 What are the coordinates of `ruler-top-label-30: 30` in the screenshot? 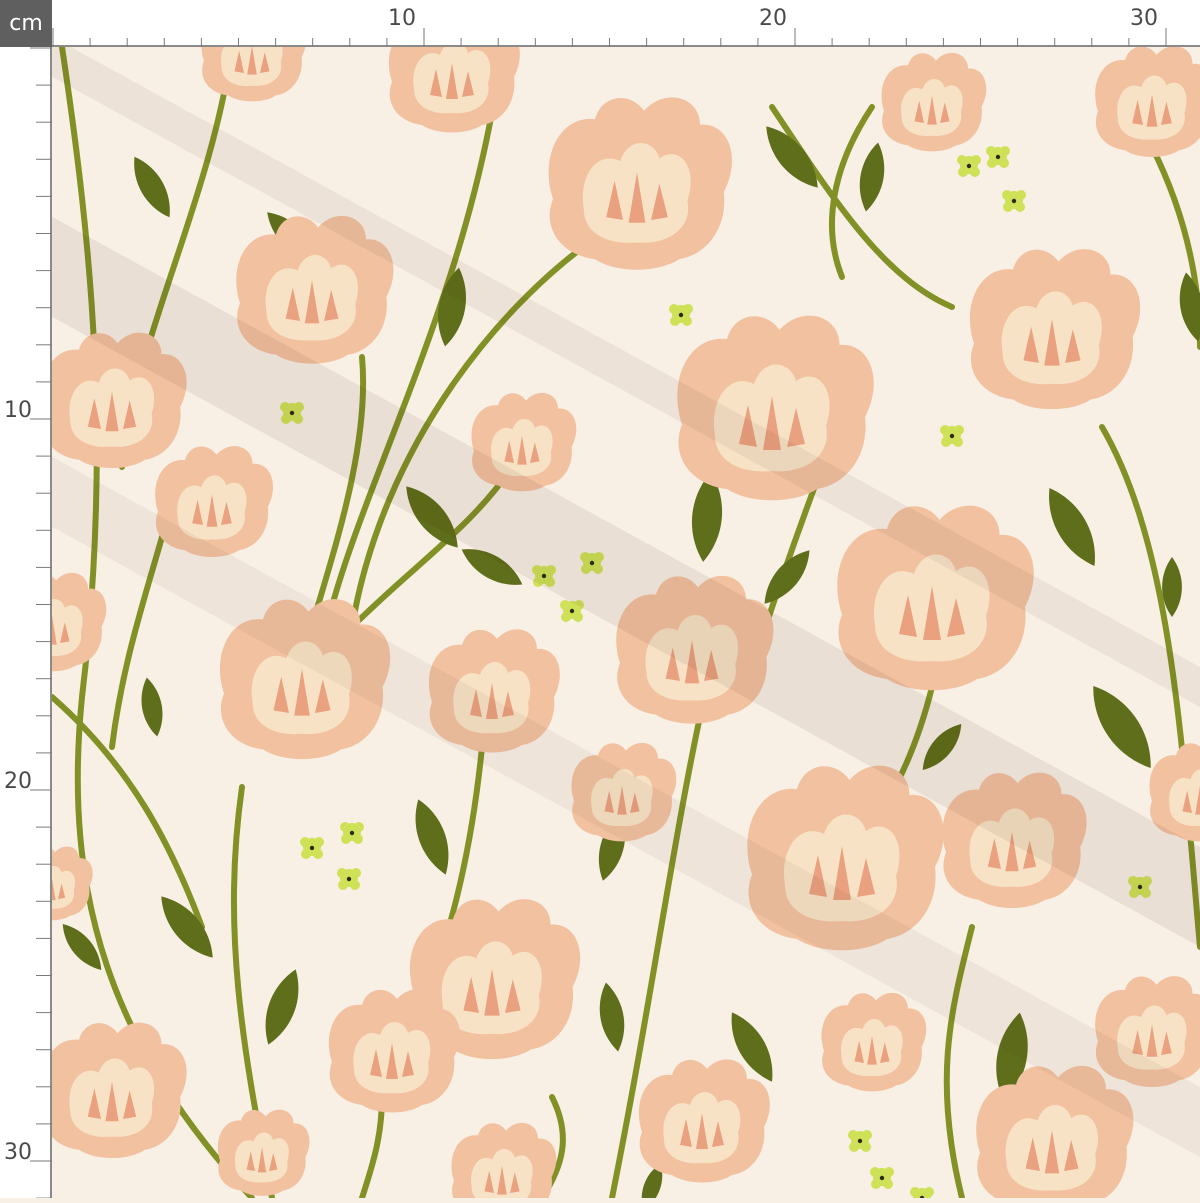 It's located at (1144, 18).